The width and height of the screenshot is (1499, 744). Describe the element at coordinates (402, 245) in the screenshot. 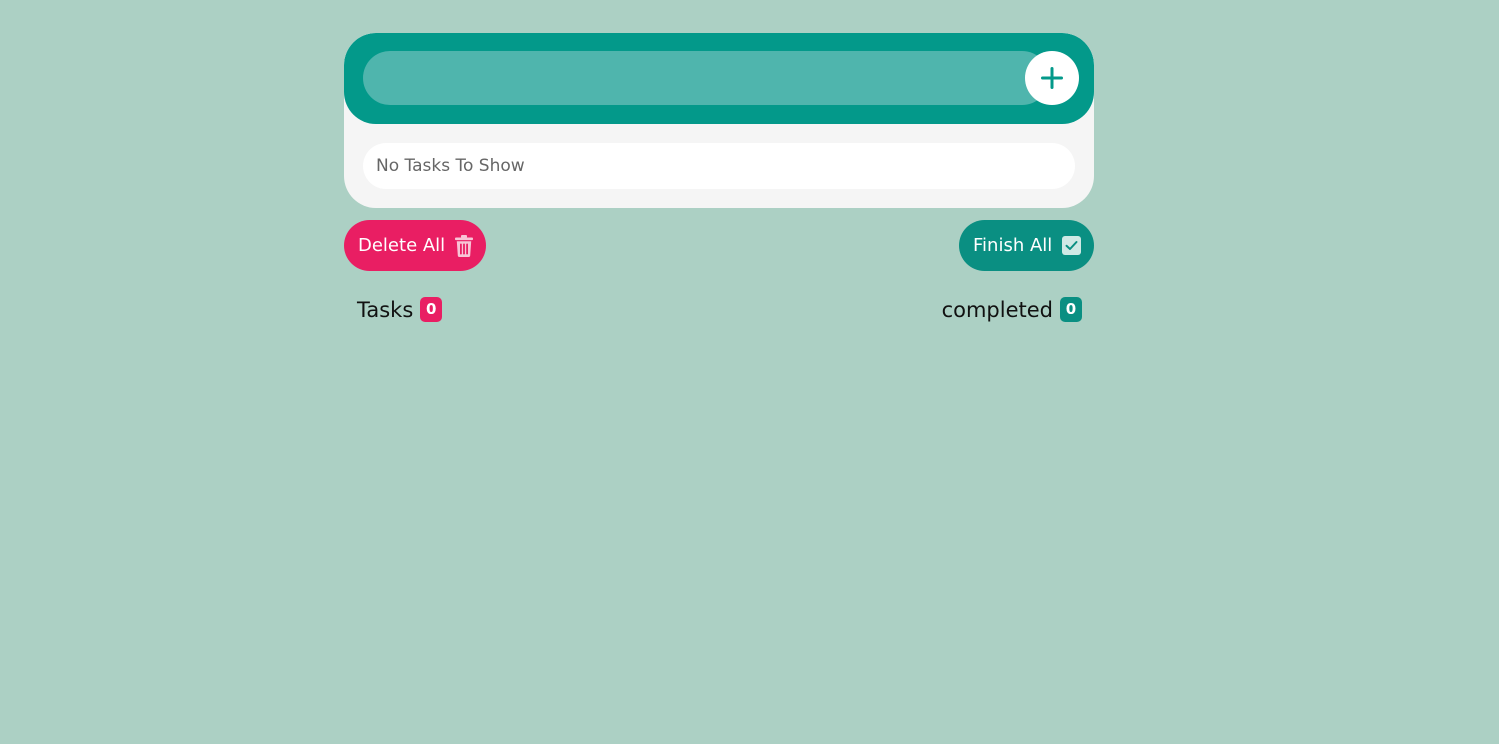

I see `delete-all-label: Delete All` at that location.